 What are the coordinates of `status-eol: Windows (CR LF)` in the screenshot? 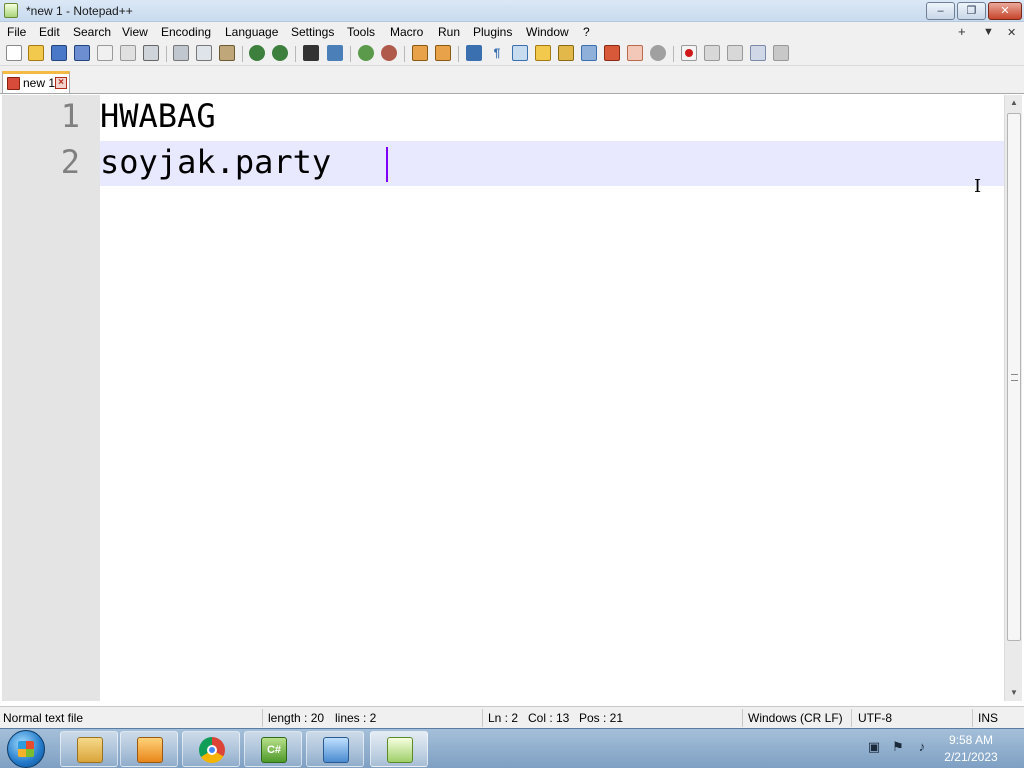 It's located at (795, 718).